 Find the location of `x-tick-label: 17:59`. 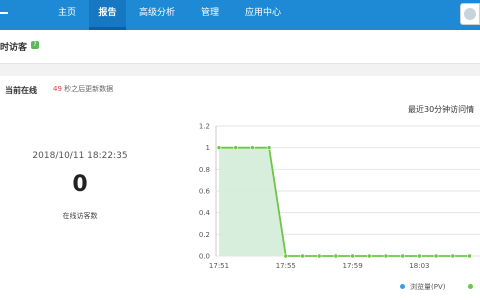

x-tick-label: 17:59 is located at coordinates (353, 266).